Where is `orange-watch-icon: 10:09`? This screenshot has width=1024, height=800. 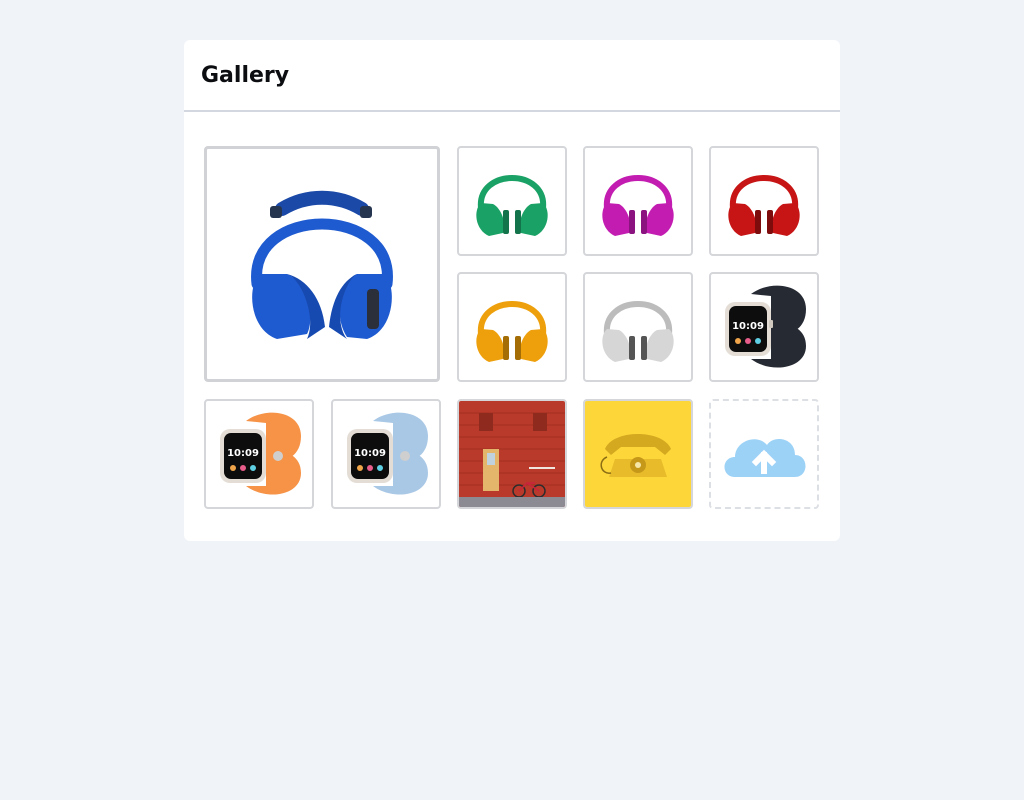 orange-watch-icon: 10:09 is located at coordinates (260, 453).